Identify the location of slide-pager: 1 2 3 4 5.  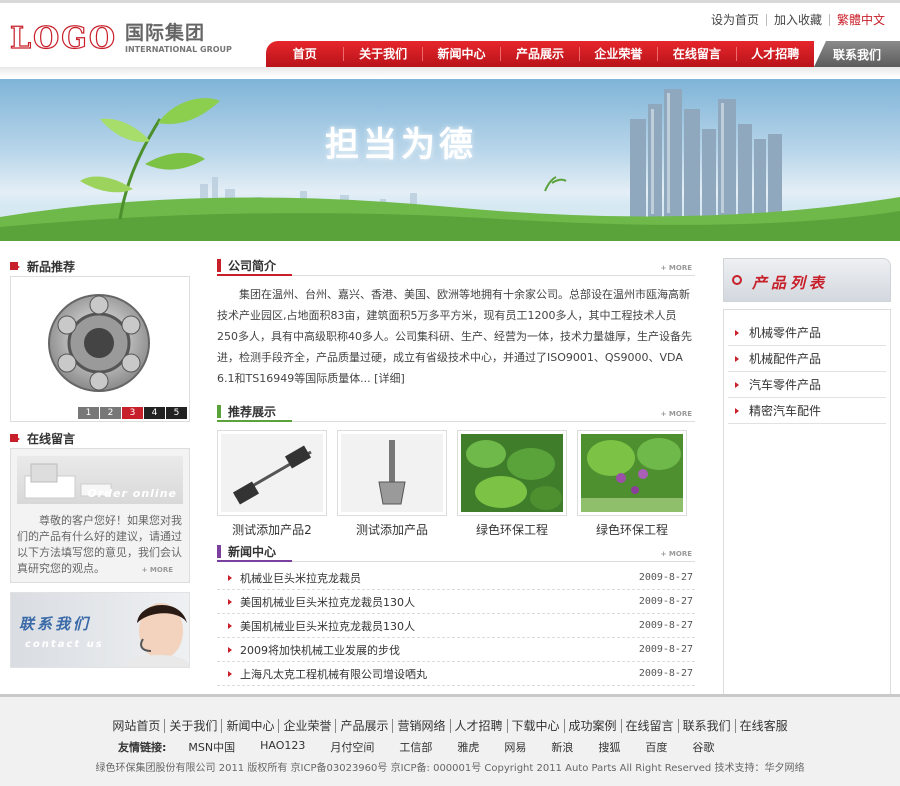
(132, 413).